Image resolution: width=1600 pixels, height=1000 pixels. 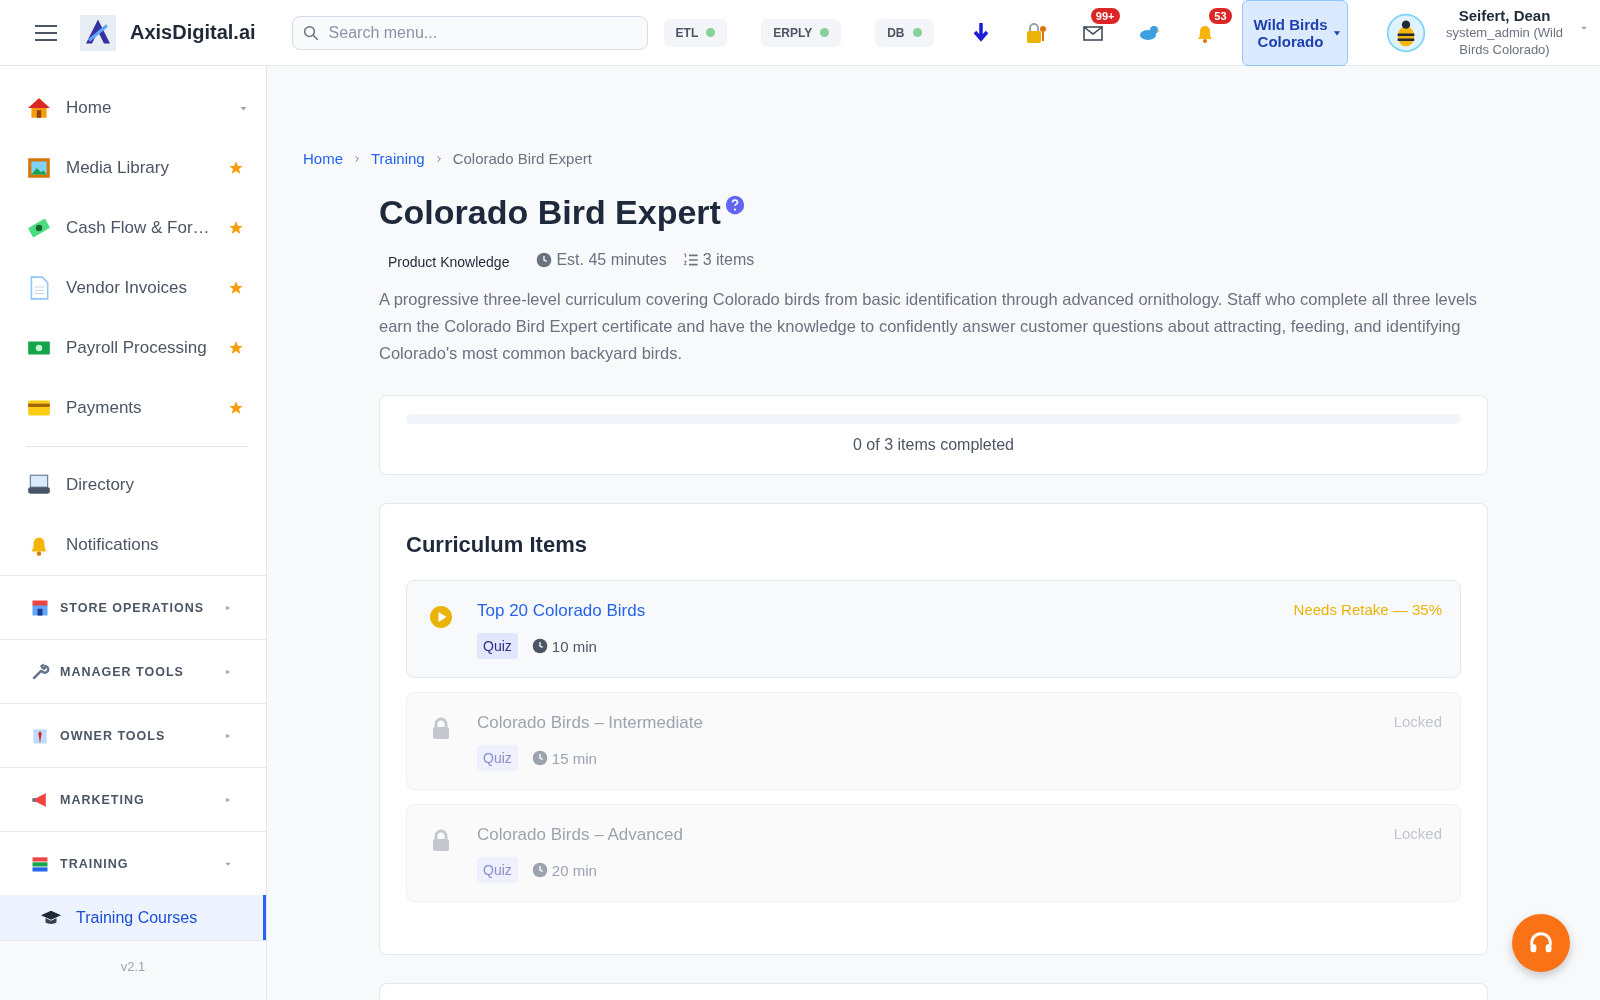 I want to click on sidebar-item: Payroll Processing, so click(x=137, y=348).